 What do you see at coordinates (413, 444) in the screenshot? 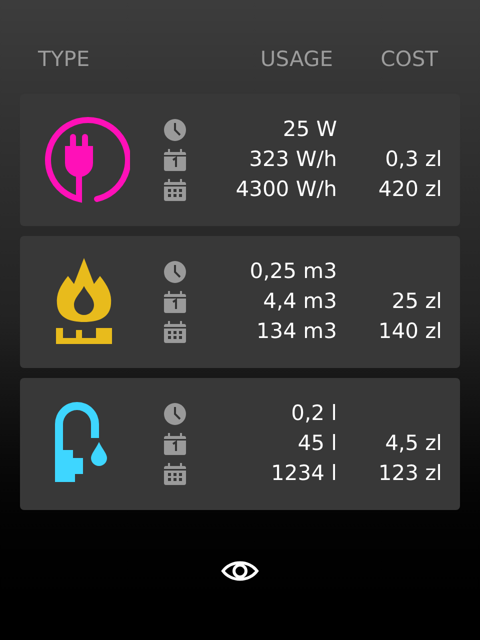
I see `cost-value: 4,5 zl` at bounding box center [413, 444].